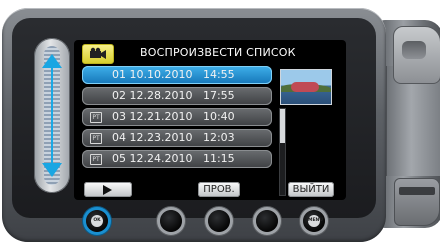  I want to click on hinge-slot, so click(414, 50).